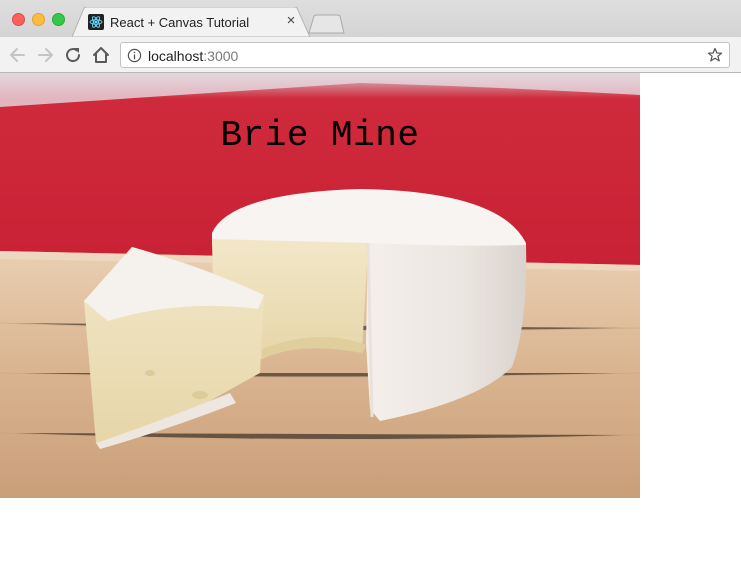 The image size is (741, 584). What do you see at coordinates (221, 56) in the screenshot?
I see `url-port: :3000` at bounding box center [221, 56].